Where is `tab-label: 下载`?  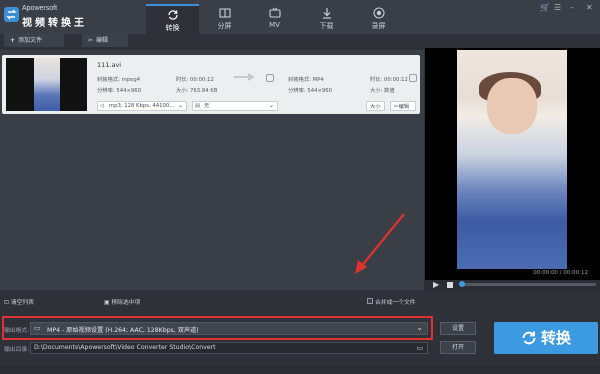 tab-label: 下载 is located at coordinates (326, 26).